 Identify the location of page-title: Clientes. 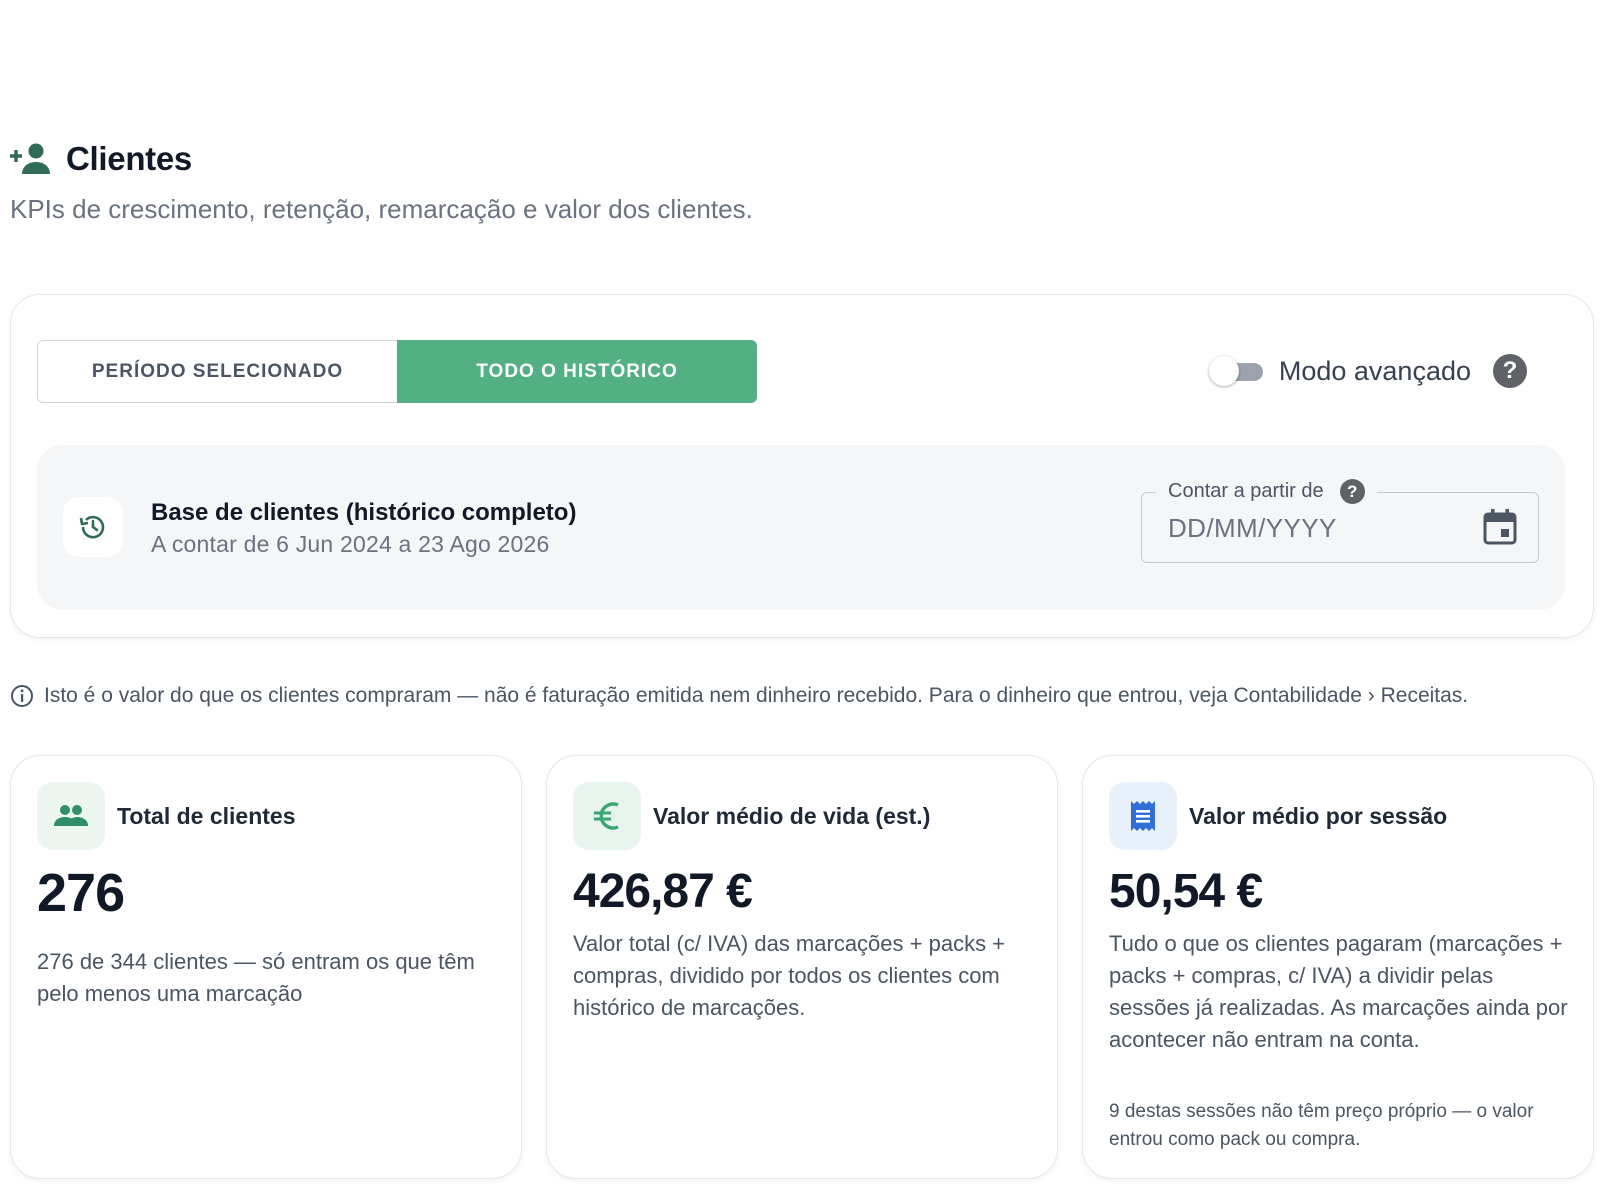
(129, 158).